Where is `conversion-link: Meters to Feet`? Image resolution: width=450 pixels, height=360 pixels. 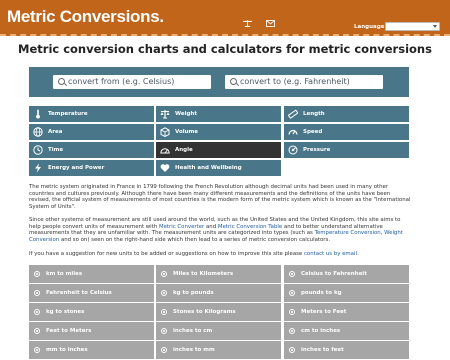 conversion-link: Meters to Feet is located at coordinates (346, 312).